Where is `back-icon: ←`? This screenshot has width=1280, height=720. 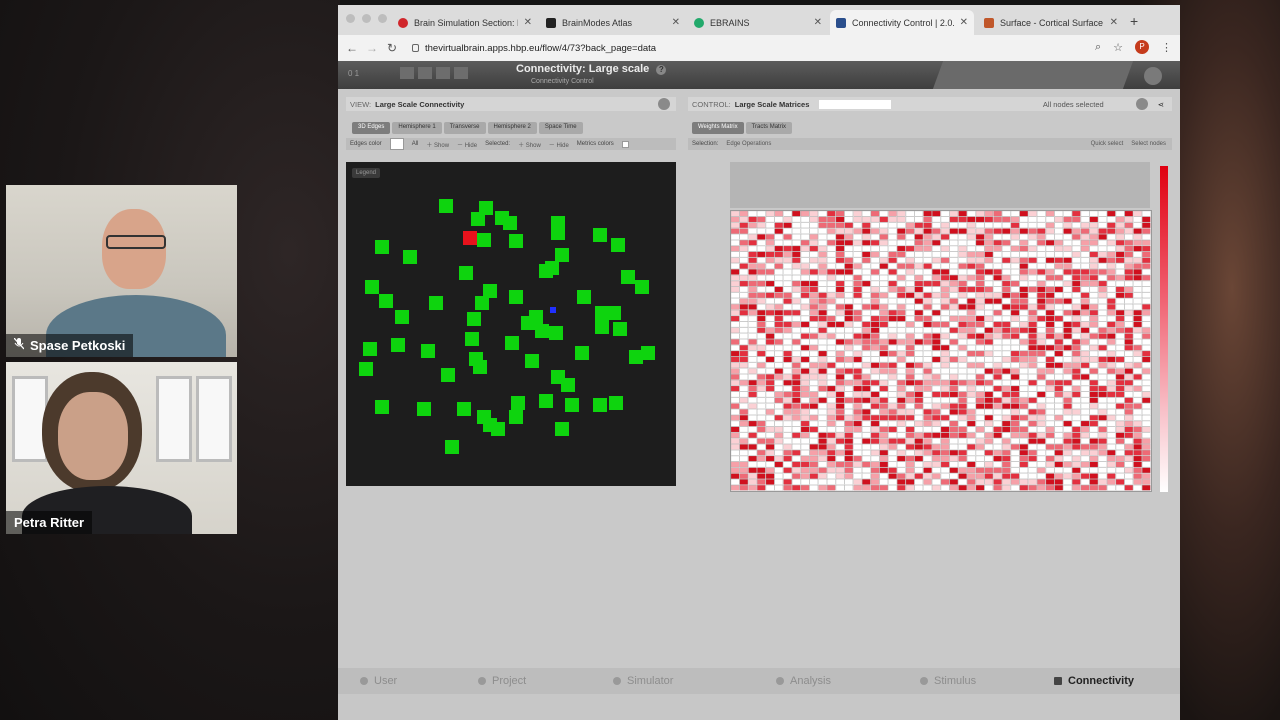
back-icon: ← is located at coordinates (352, 48).